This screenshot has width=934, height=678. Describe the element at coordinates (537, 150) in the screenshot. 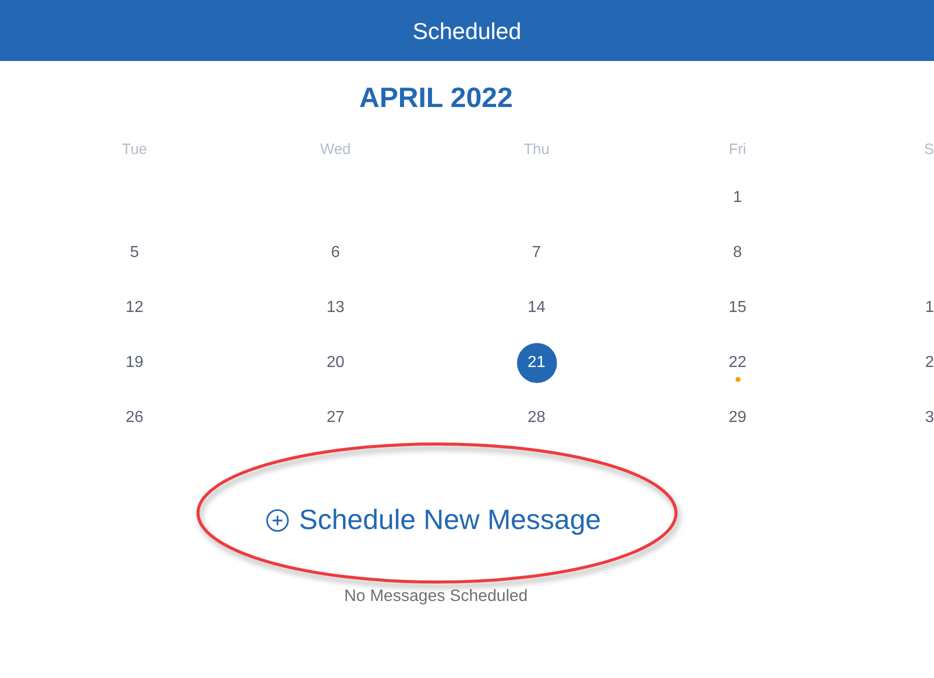

I see `weekday-label: Thu` at that location.